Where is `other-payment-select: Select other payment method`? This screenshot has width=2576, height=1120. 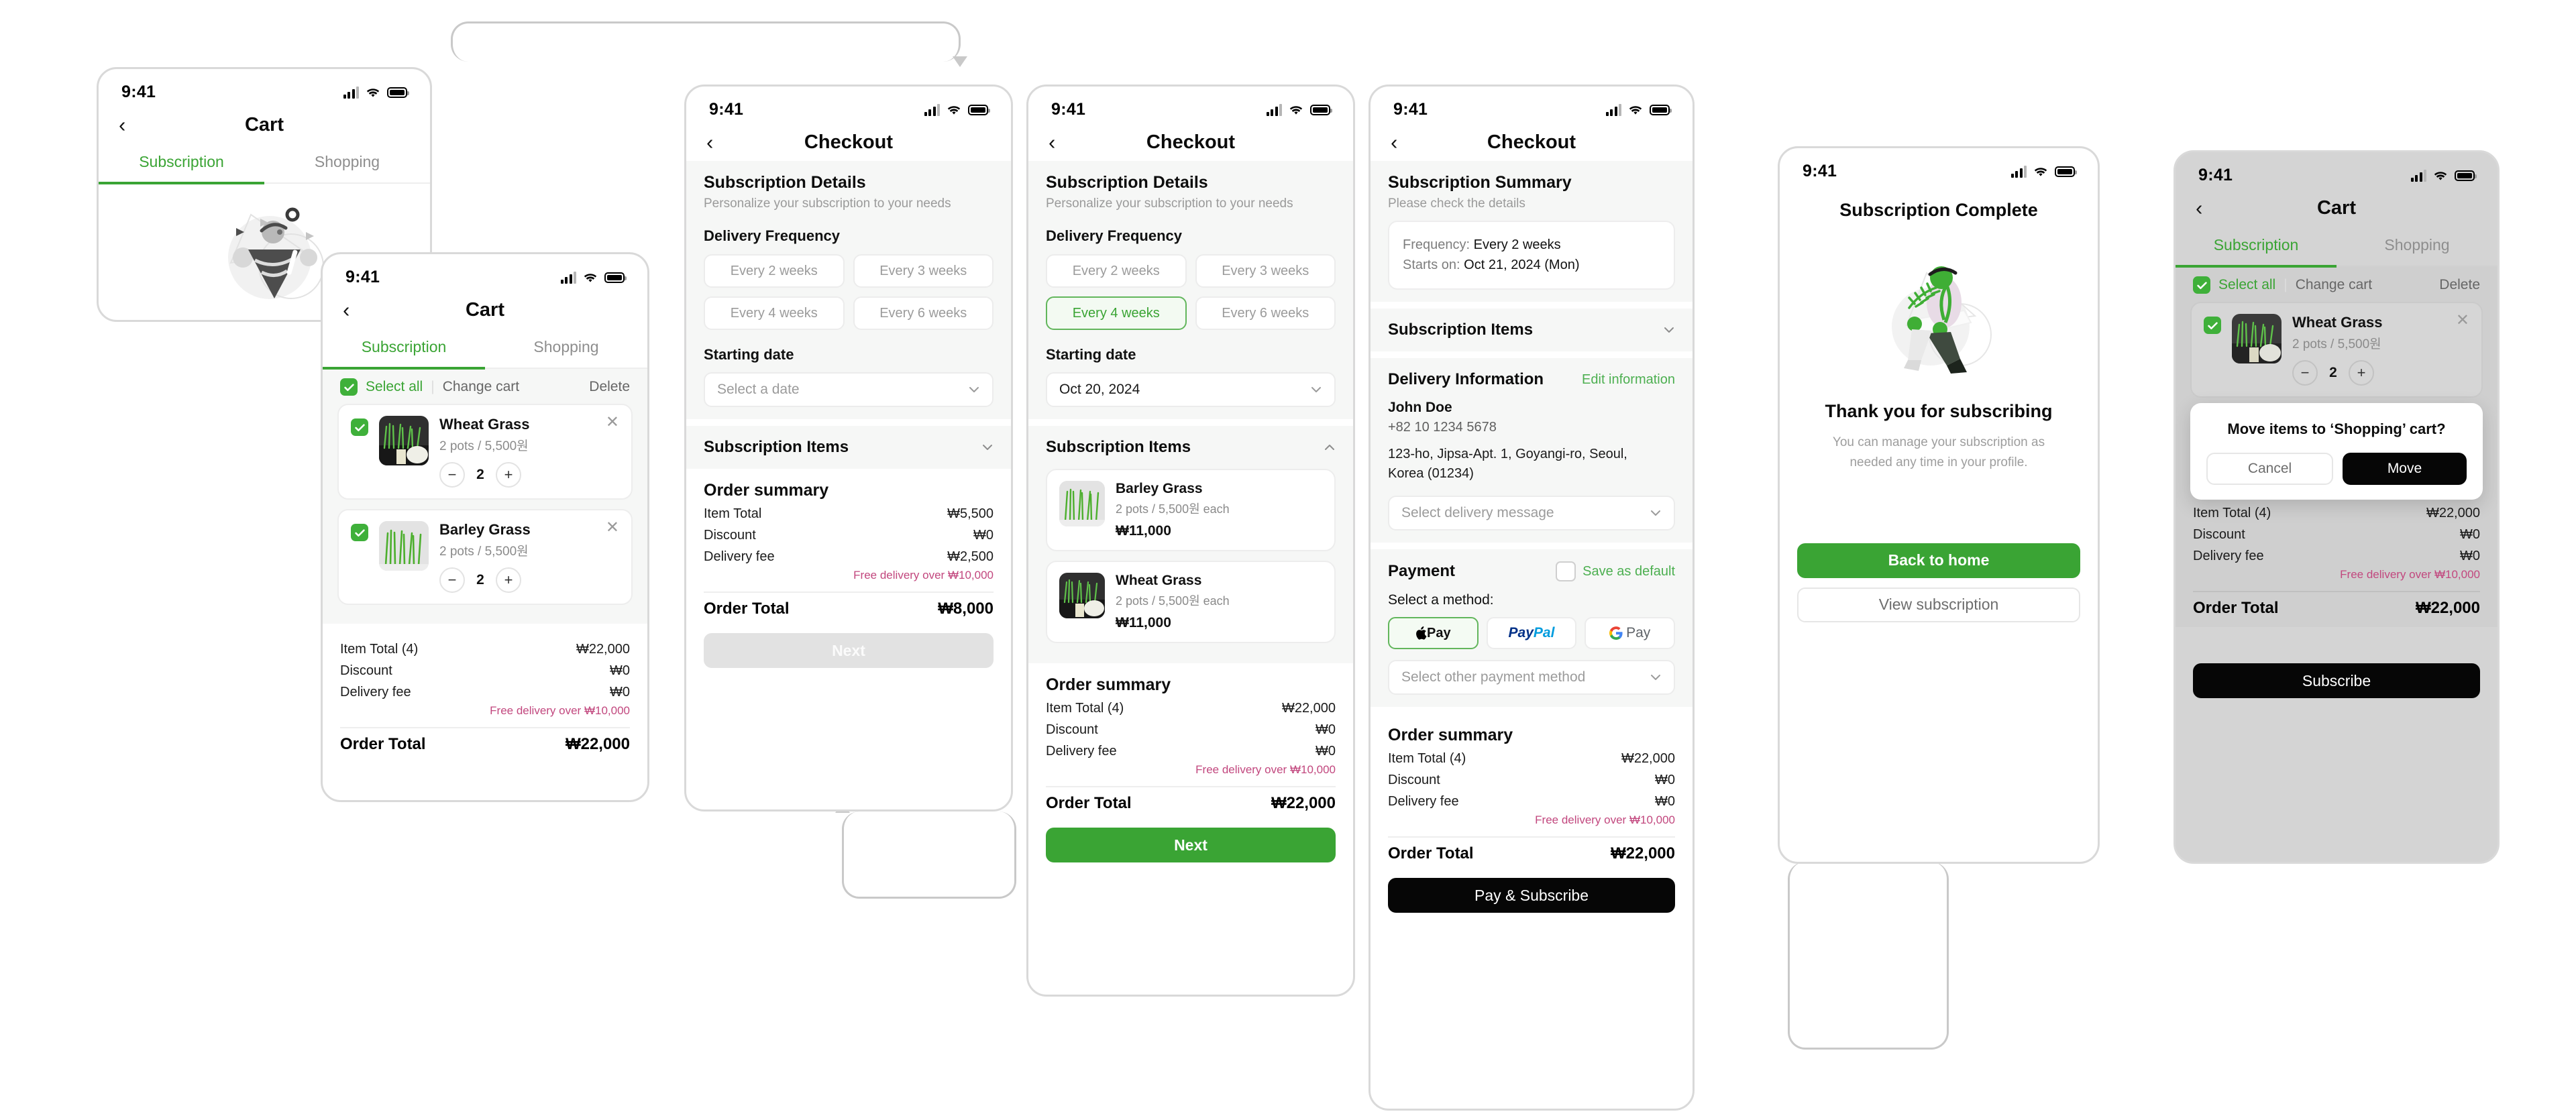
other-payment-select: Select other payment method is located at coordinates (1531, 677).